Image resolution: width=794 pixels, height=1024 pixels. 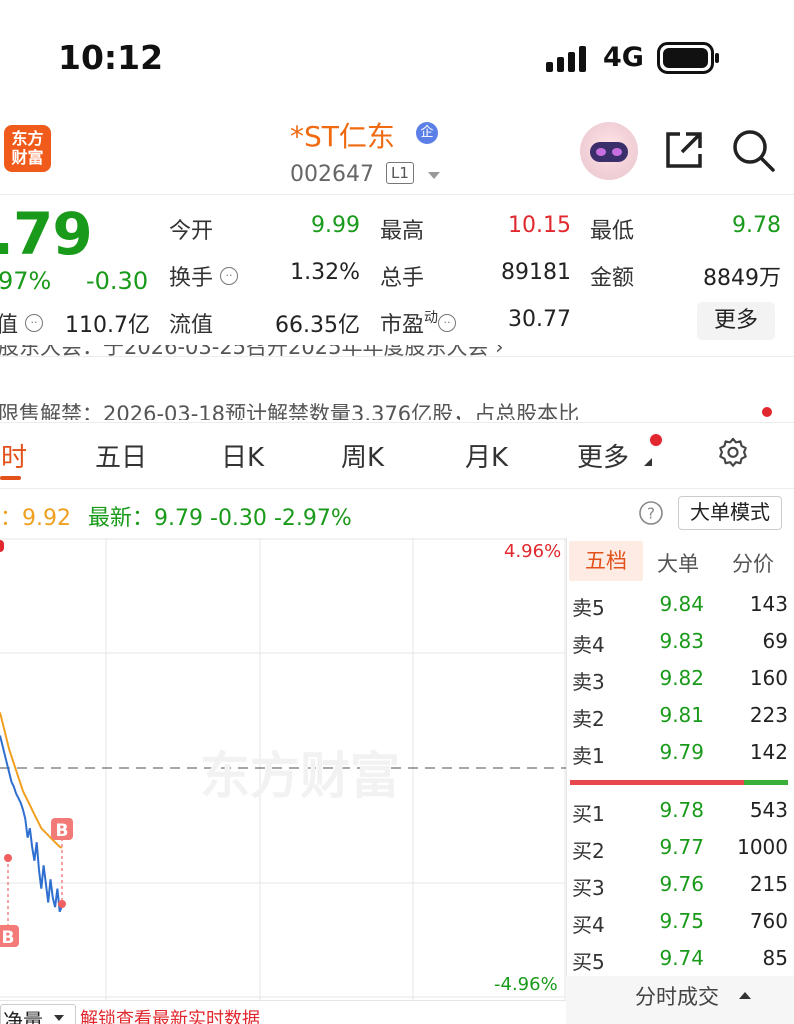 I want to click on assistant-robot-icon, so click(x=609, y=151).